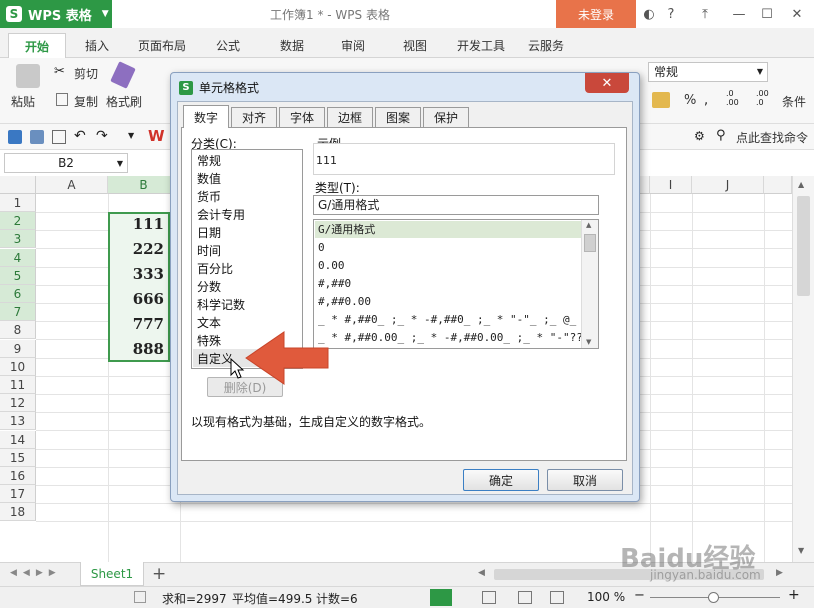  What do you see at coordinates (15, 137) in the screenshot?
I see `save-icon` at bounding box center [15, 137].